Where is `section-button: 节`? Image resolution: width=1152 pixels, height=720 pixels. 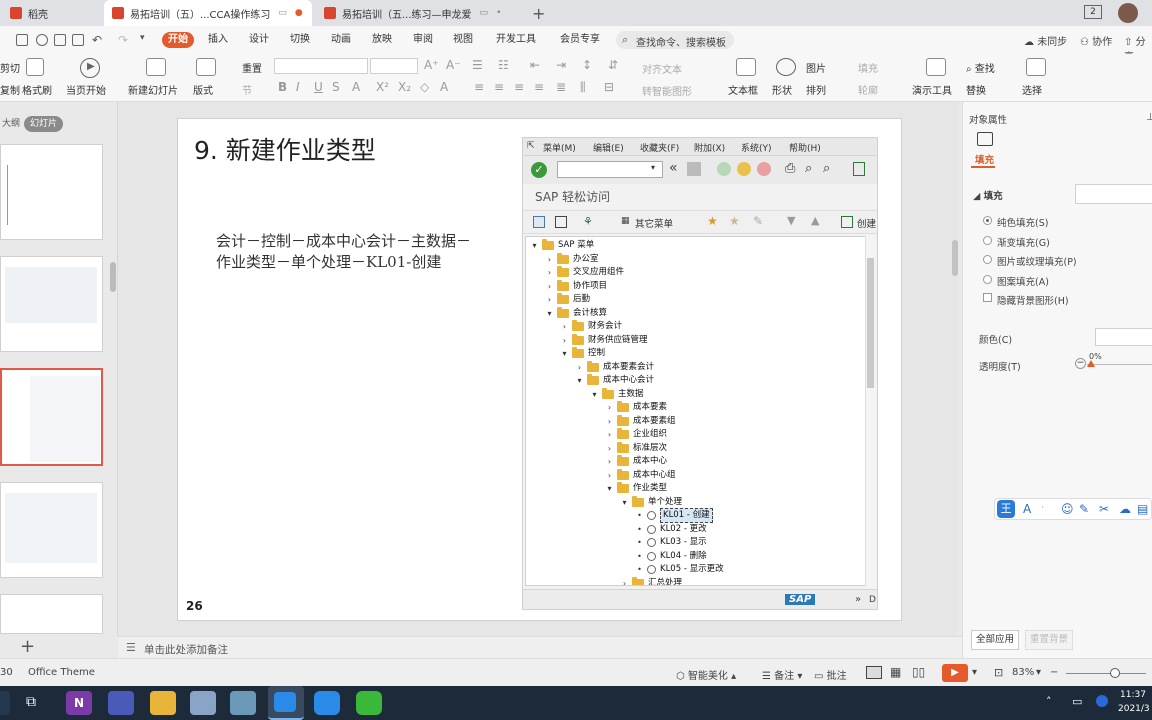
section-button: 节 is located at coordinates (247, 89).